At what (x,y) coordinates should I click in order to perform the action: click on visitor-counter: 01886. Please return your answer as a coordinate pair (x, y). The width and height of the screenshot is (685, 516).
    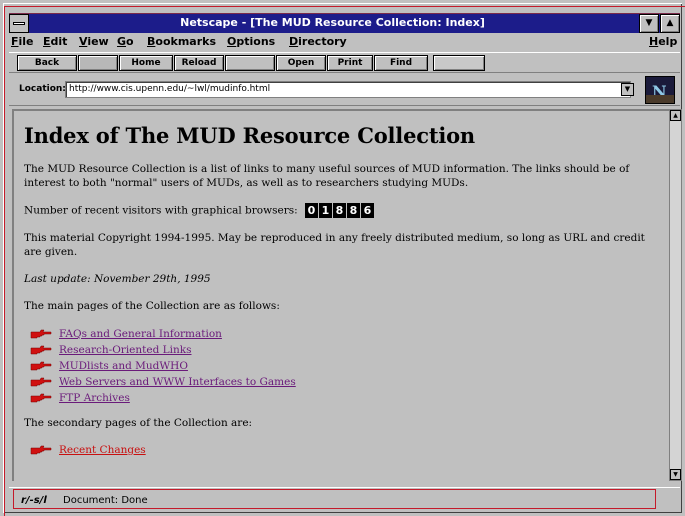
    Looking at the image, I should click on (340, 210).